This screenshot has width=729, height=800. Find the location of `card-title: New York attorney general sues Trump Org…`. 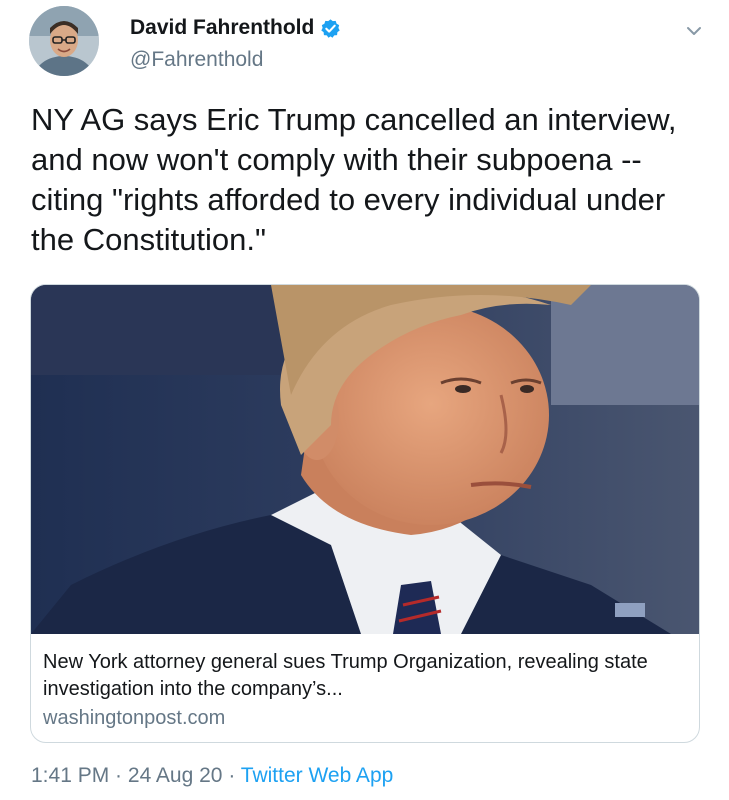

card-title: New York attorney general sues Trump Org… is located at coordinates (366, 676).